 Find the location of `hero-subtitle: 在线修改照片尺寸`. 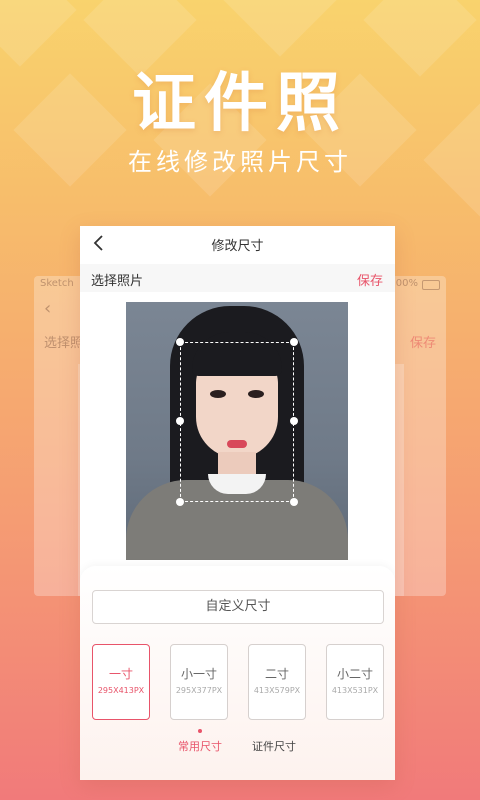

hero-subtitle: 在线修改照片尺寸 is located at coordinates (240, 162).